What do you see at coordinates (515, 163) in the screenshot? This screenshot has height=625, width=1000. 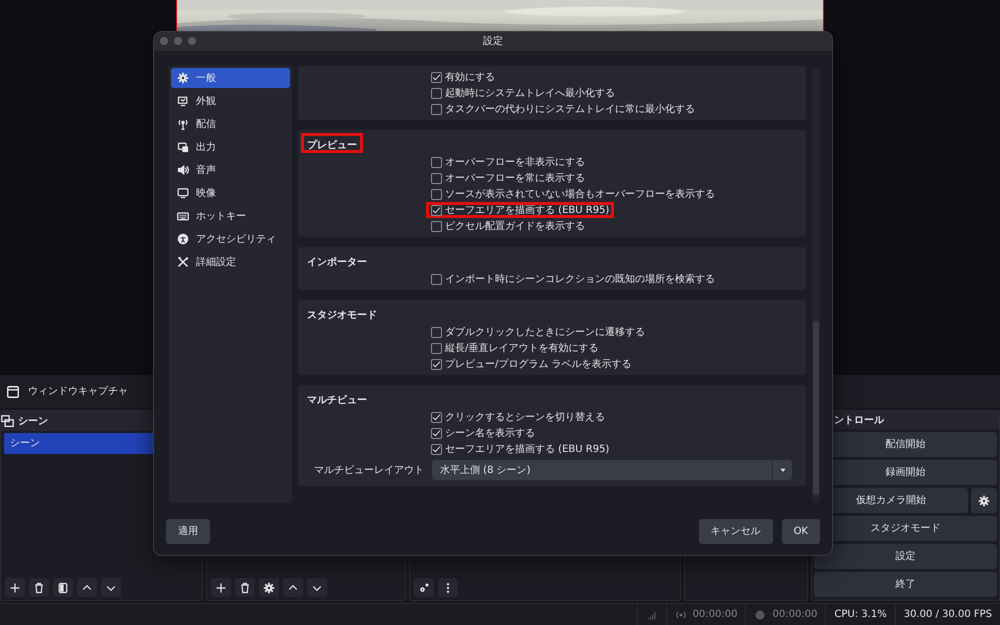 I see `checkbox-label: オーバーフローを非表示にする` at bounding box center [515, 163].